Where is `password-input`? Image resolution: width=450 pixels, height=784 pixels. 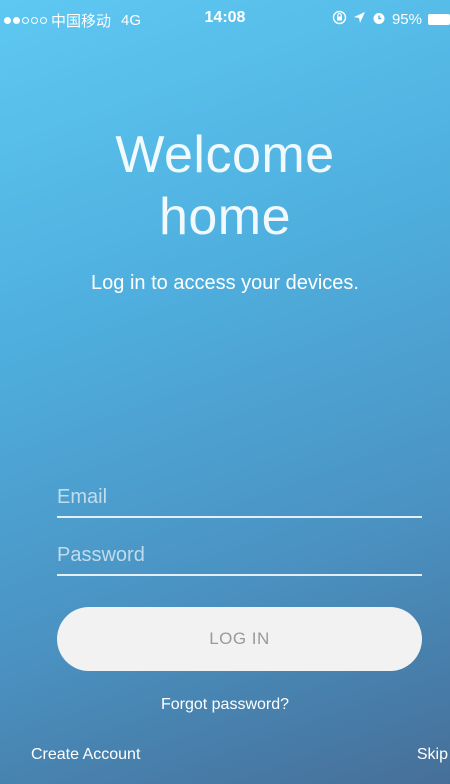 password-input is located at coordinates (239, 555).